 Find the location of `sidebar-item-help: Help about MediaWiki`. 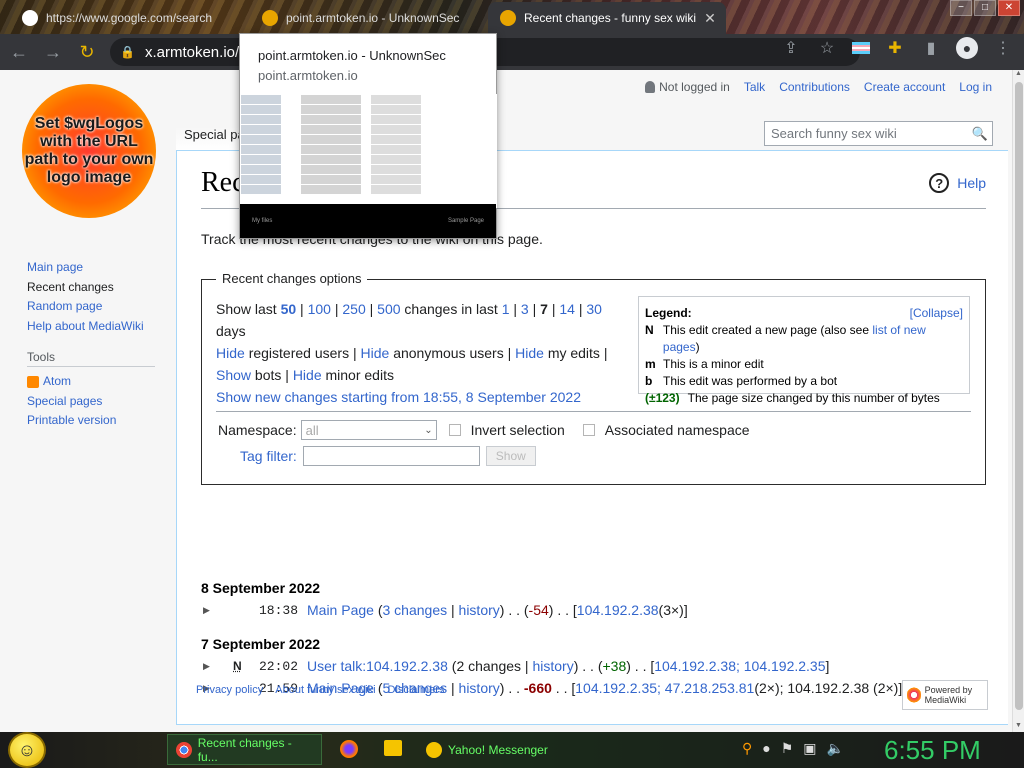

sidebar-item-help: Help about MediaWiki is located at coordinates (85, 326).